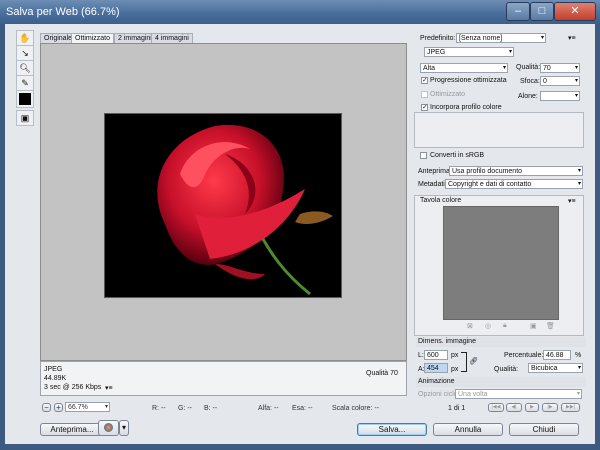 This screenshot has width=600, height=450. I want to click on web-snap-icon: ◎, so click(488, 326).